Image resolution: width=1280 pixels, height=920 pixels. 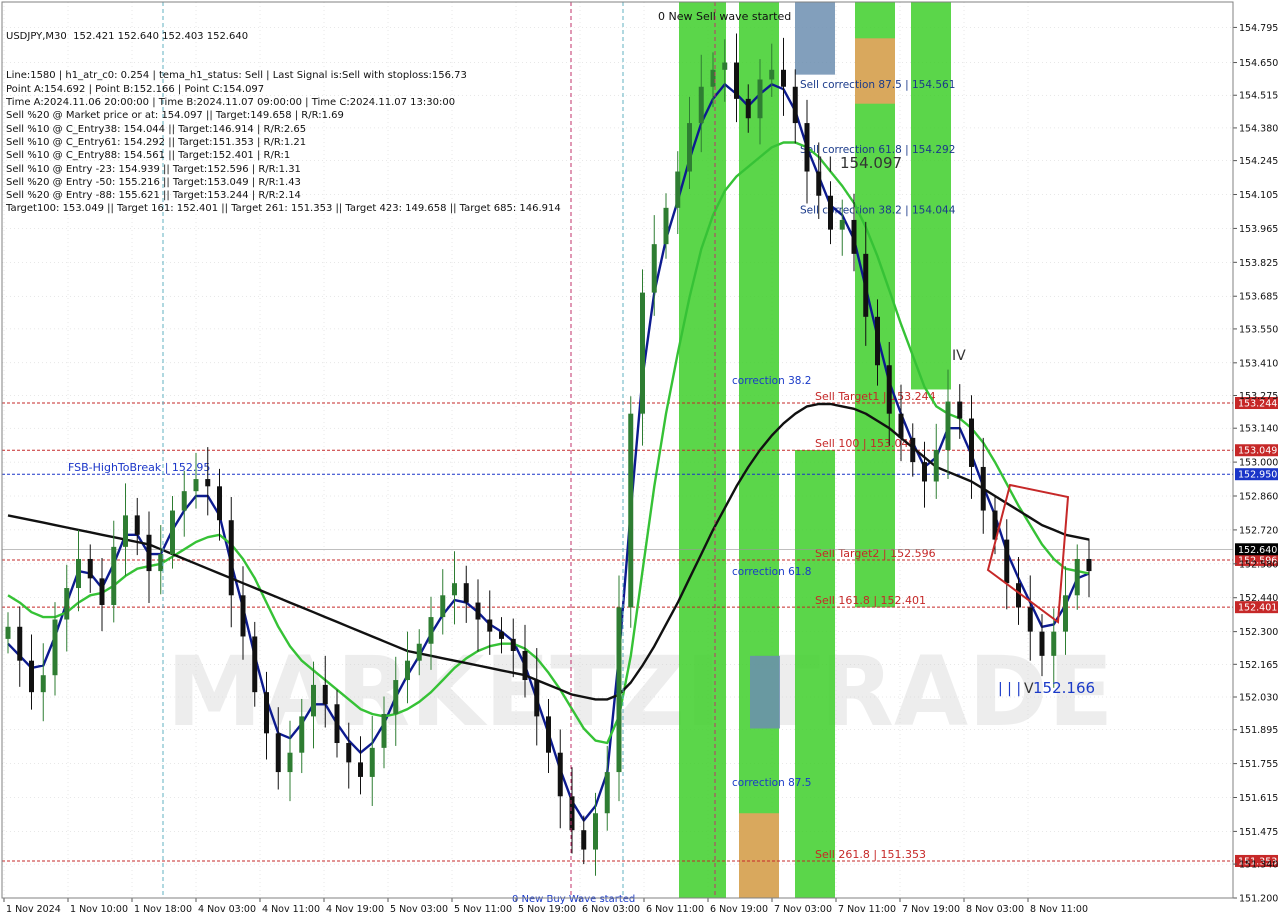 I want to click on level-label: Sell 100 | 153.049, so click(x=865, y=443).